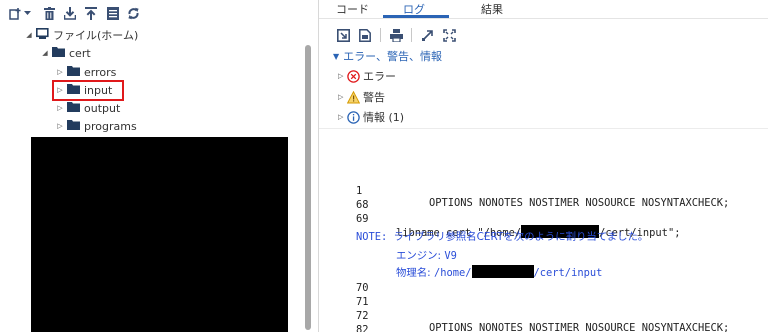 This screenshot has height=332, width=768. What do you see at coordinates (308, 187) in the screenshot?
I see `tree-scrollbar-thumb` at bounding box center [308, 187].